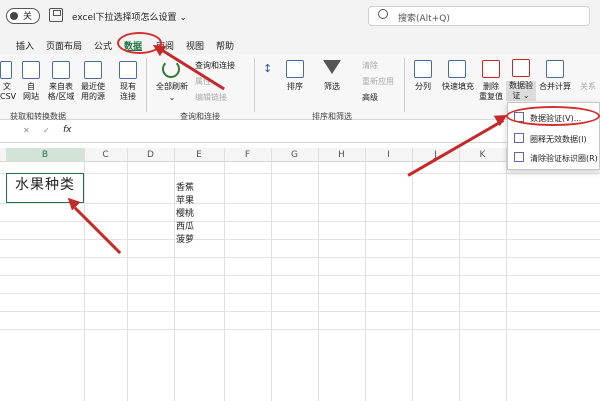  What do you see at coordinates (45, 155) in the screenshot?
I see `column-header-b: B` at bounding box center [45, 155].